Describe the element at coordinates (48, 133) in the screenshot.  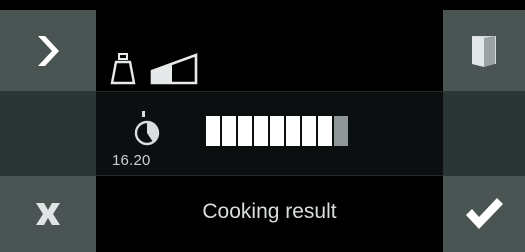
I see `left-middle-panel` at that location.